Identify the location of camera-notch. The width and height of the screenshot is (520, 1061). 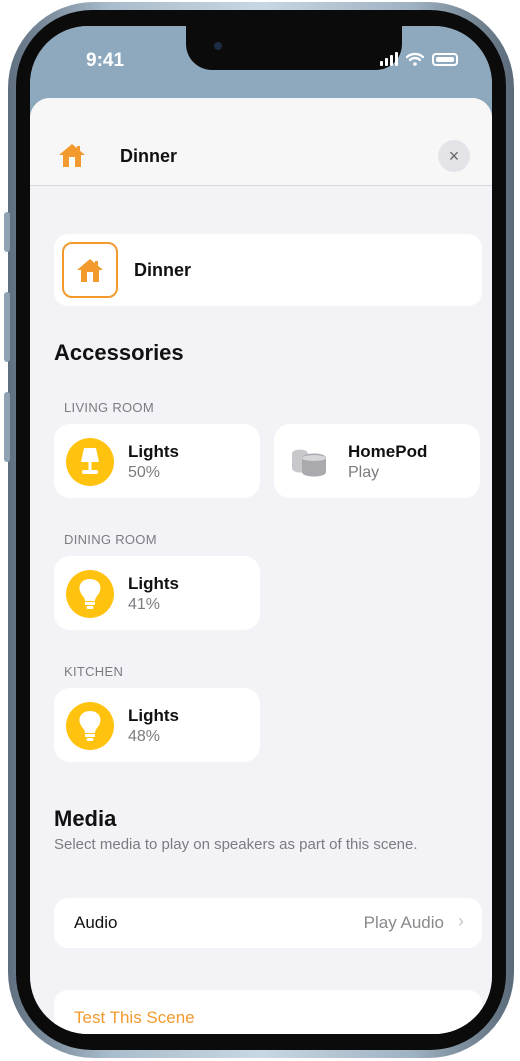
(294, 48).